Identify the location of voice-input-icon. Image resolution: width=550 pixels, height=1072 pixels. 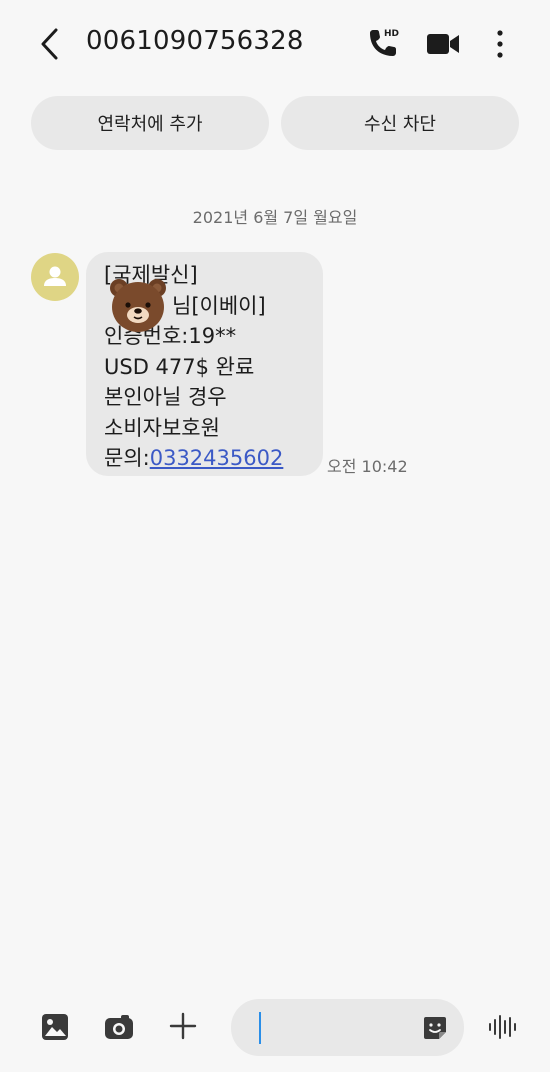
(503, 1027).